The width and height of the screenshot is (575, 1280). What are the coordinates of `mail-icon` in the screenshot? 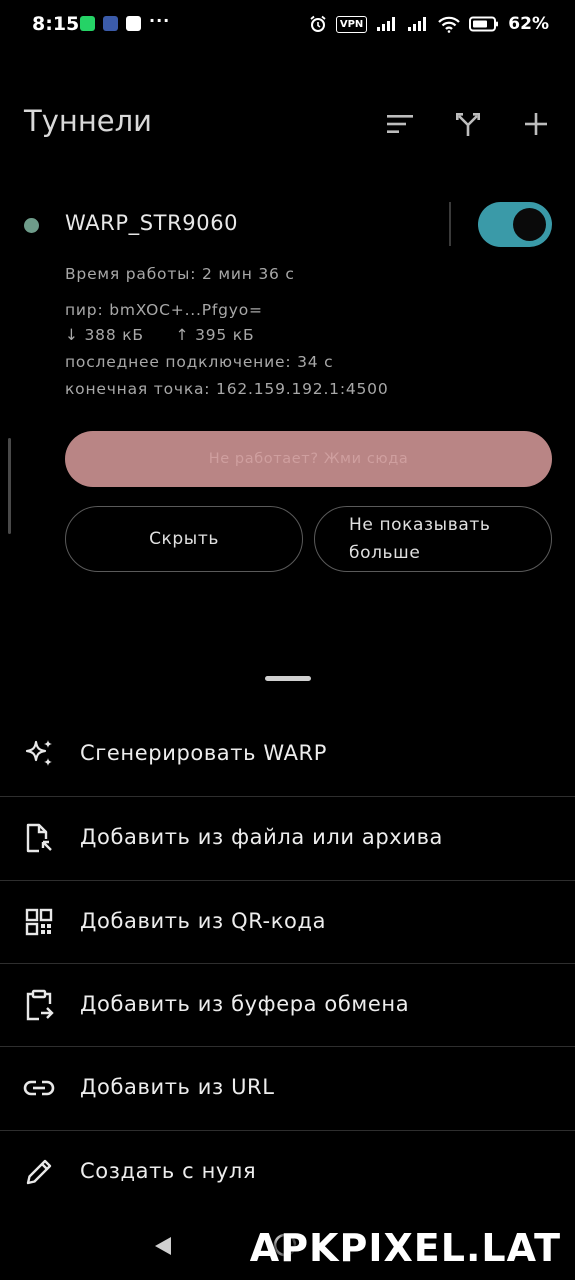 It's located at (110, 23).